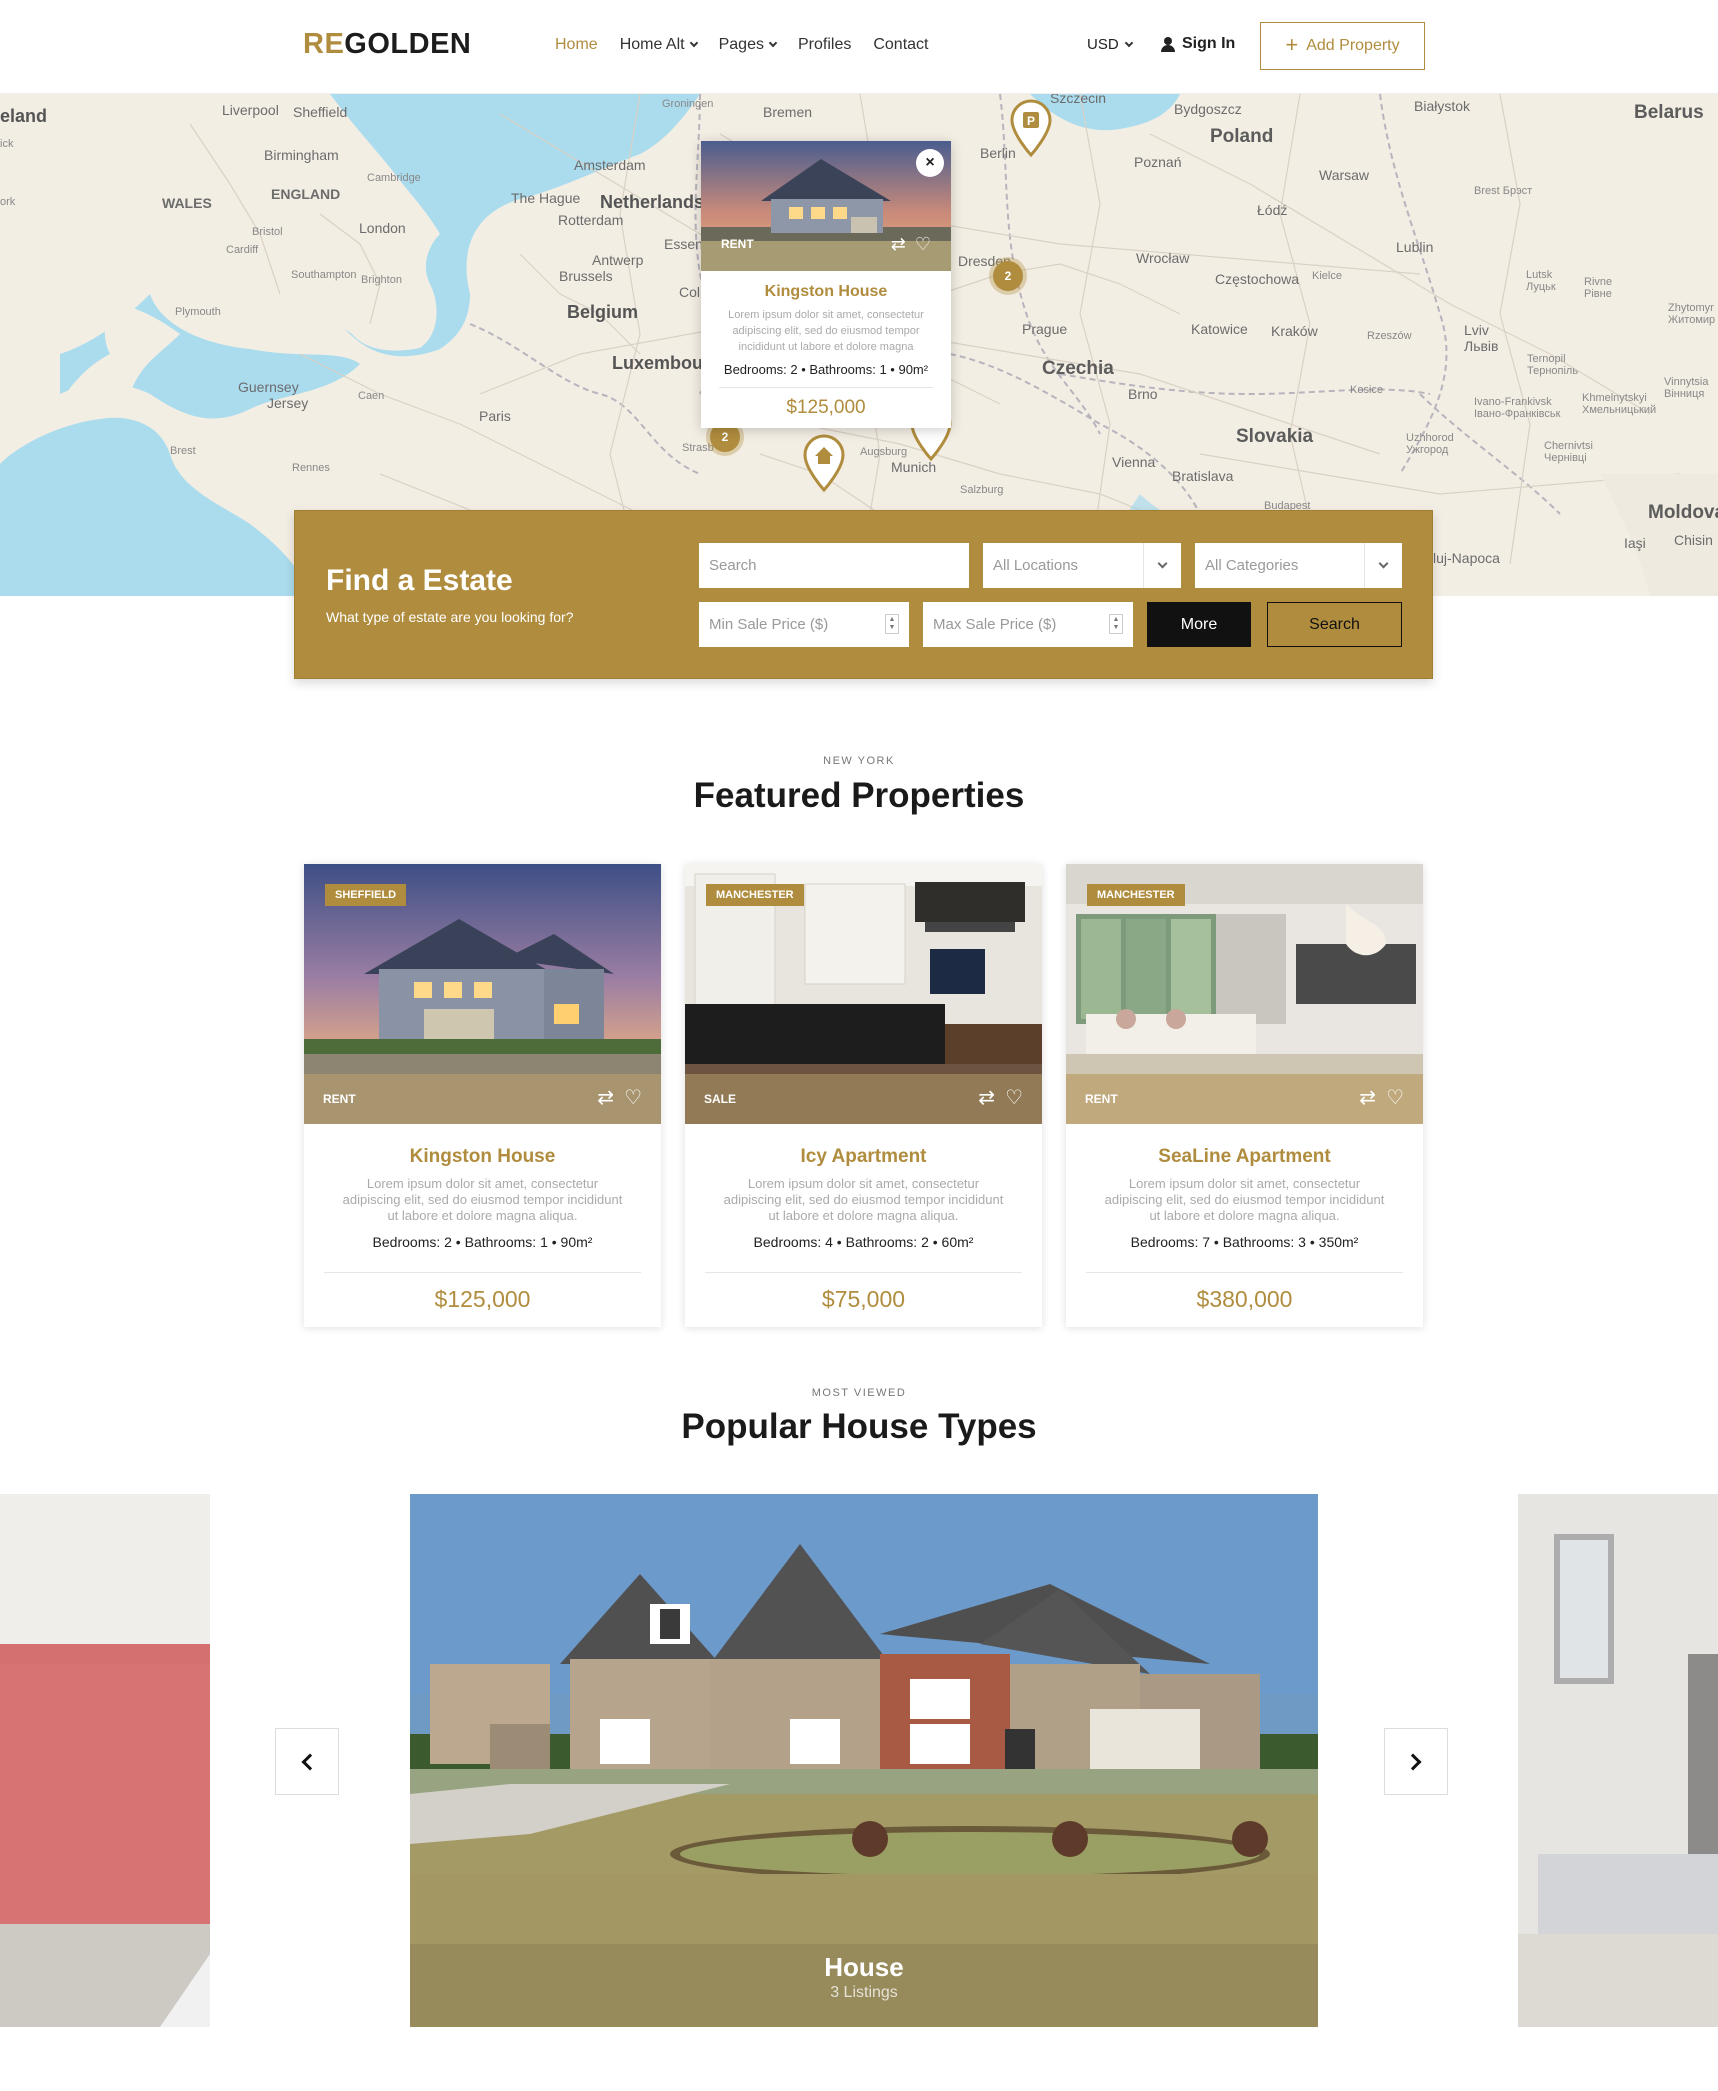  Describe the element at coordinates (1275, 436) in the screenshot. I see `map-label: Slovakia` at that location.